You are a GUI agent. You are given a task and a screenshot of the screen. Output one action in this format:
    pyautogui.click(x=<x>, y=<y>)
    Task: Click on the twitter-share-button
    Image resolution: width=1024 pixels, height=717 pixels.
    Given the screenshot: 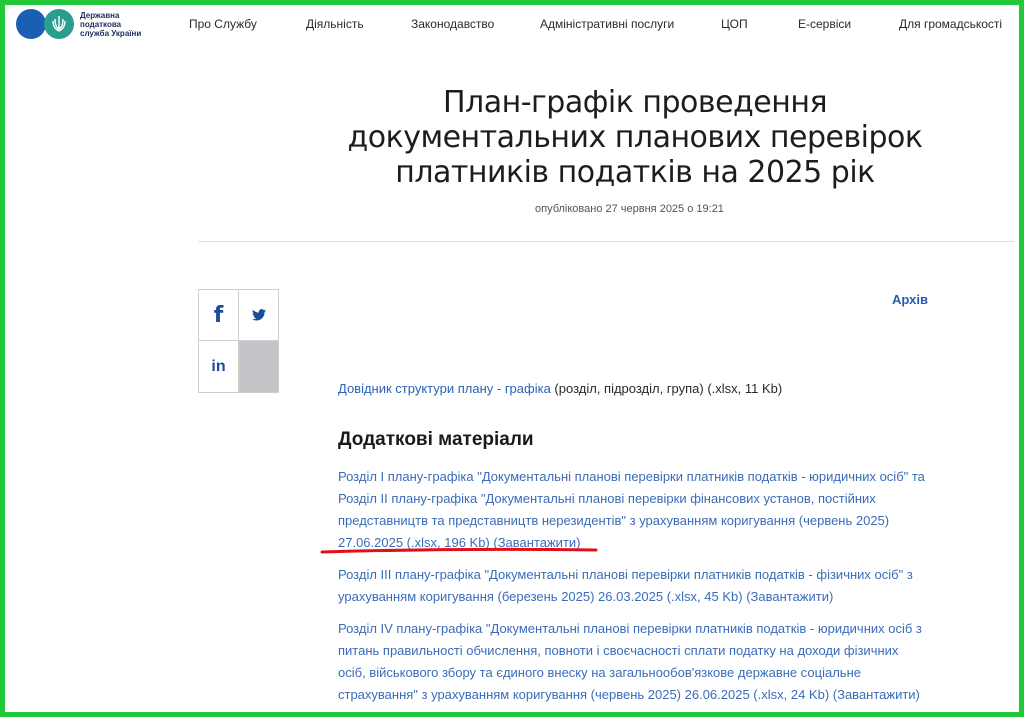 What is the action you would take?
    pyautogui.click(x=259, y=315)
    